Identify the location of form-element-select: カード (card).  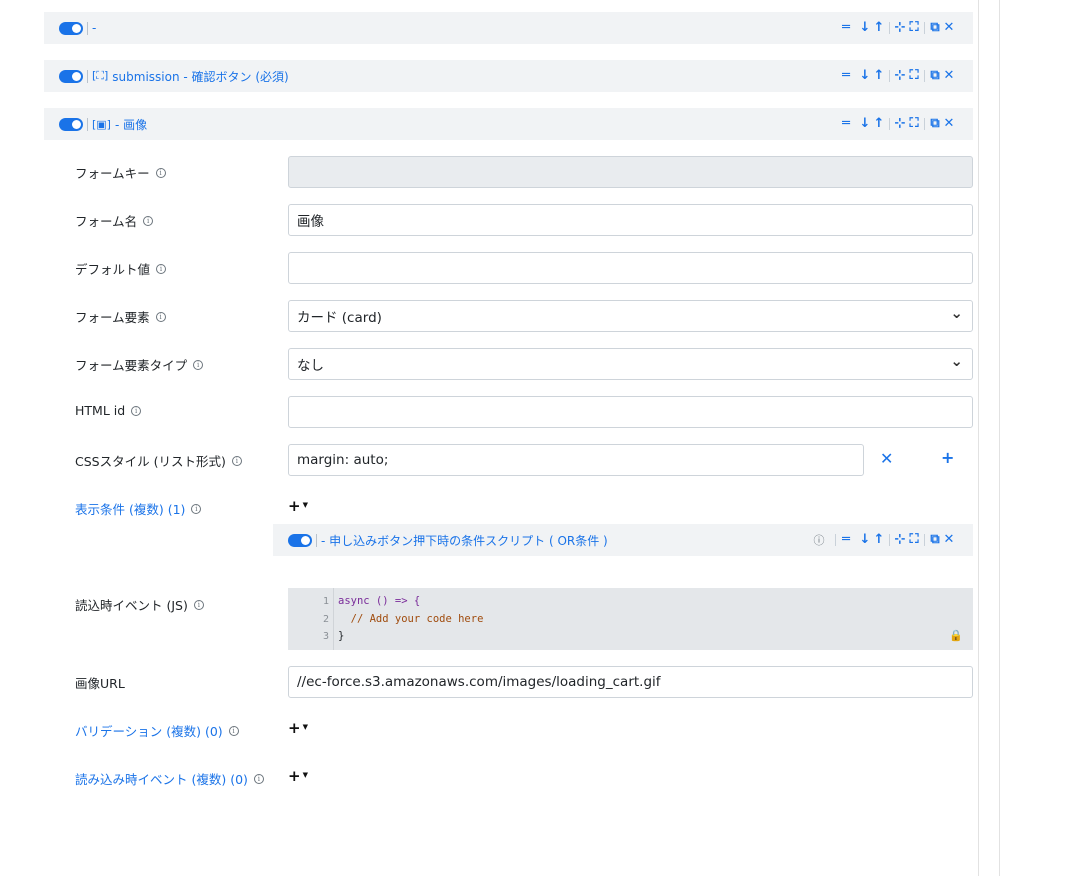
(630, 316).